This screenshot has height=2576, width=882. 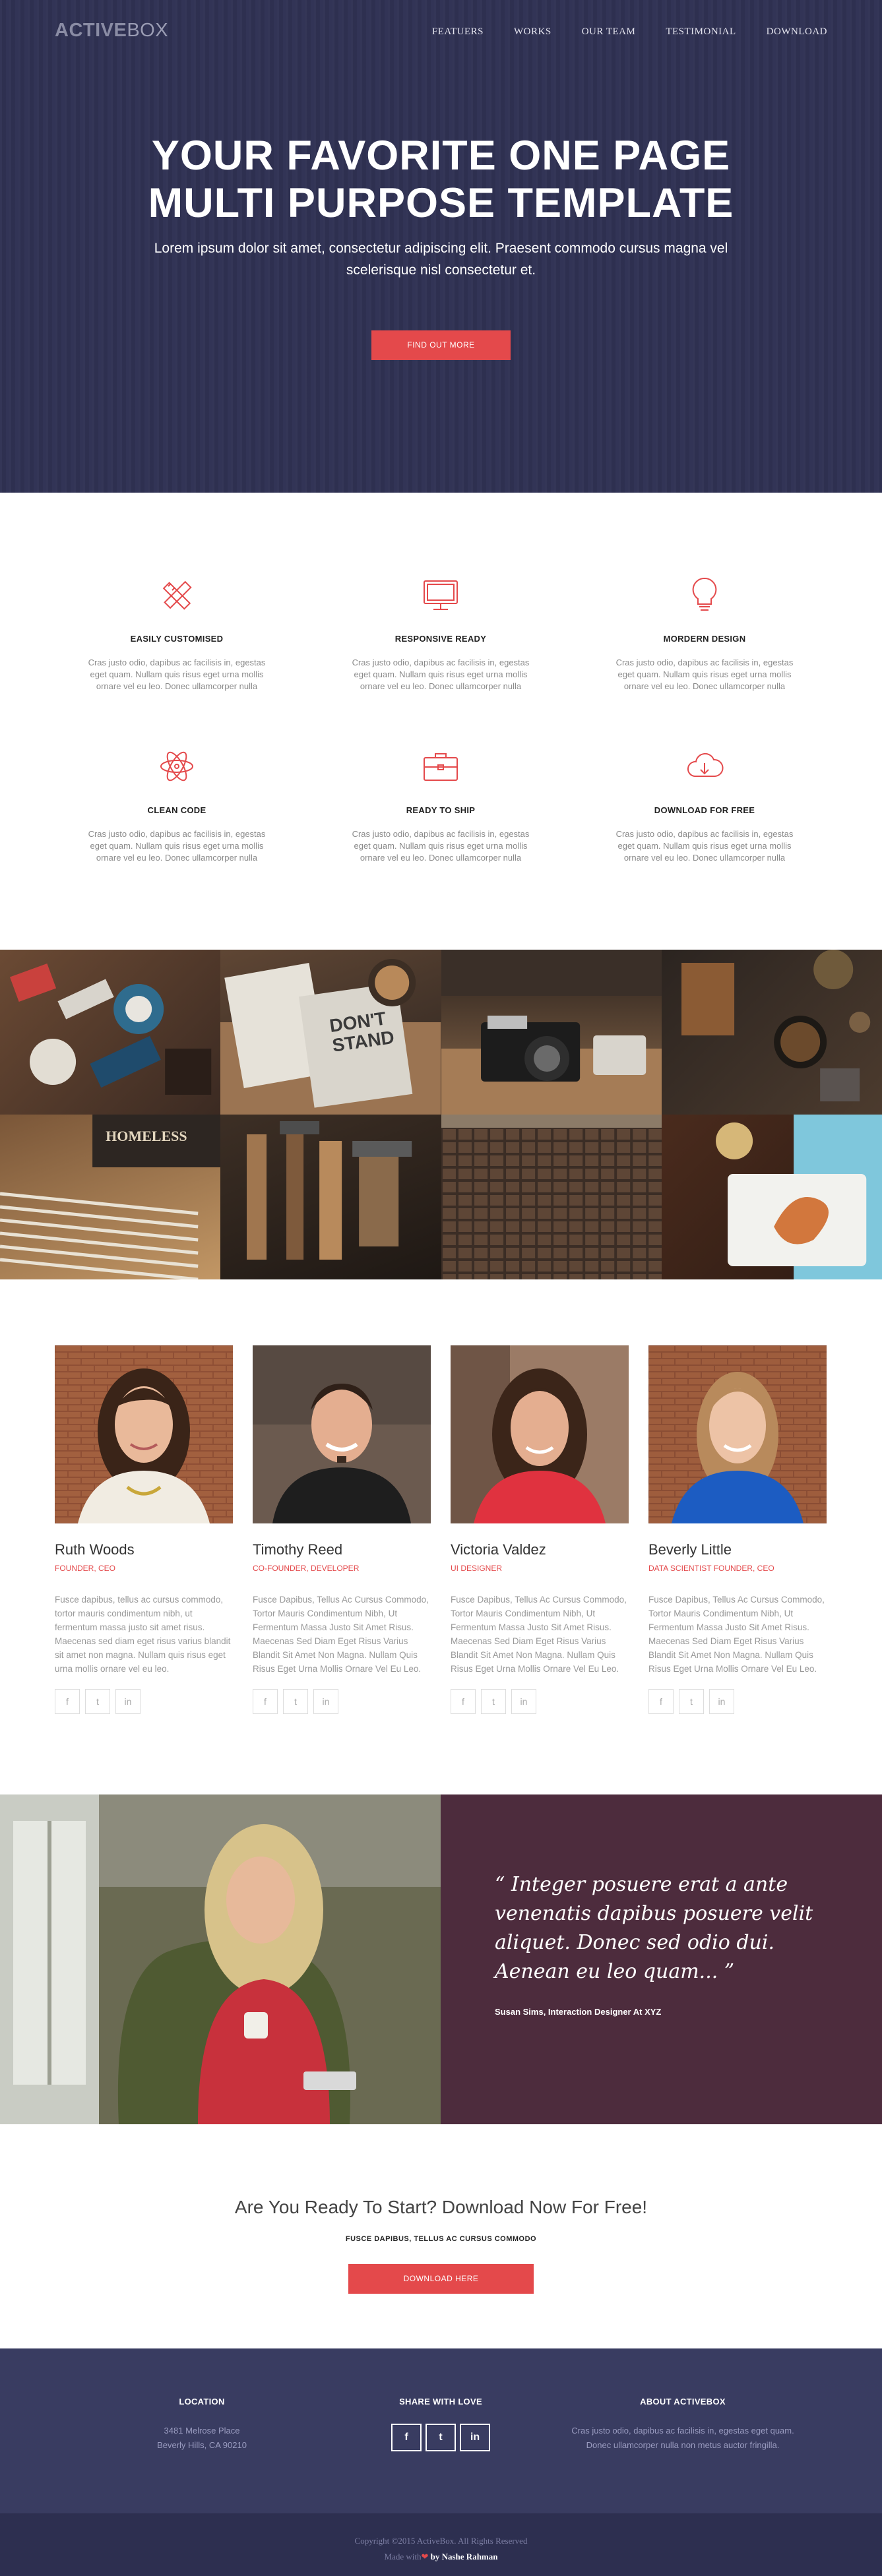 I want to click on testimonial-photo, so click(x=220, y=1959).